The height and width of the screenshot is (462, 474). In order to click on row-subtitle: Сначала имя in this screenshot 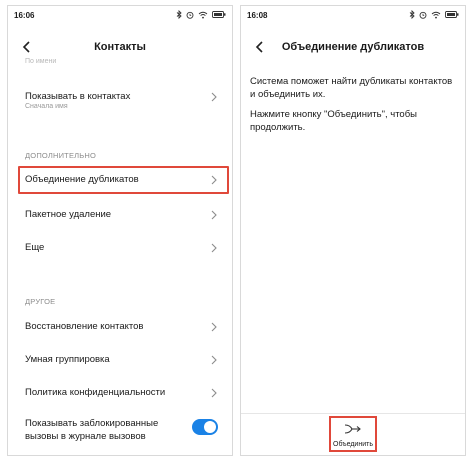, I will do `click(46, 106)`.